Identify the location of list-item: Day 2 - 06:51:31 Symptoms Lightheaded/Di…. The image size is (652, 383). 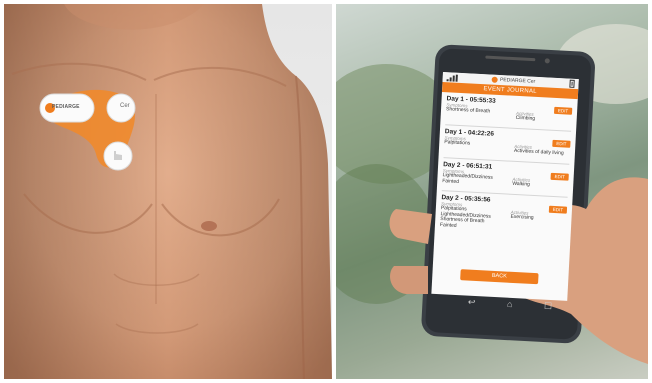
(505, 179).